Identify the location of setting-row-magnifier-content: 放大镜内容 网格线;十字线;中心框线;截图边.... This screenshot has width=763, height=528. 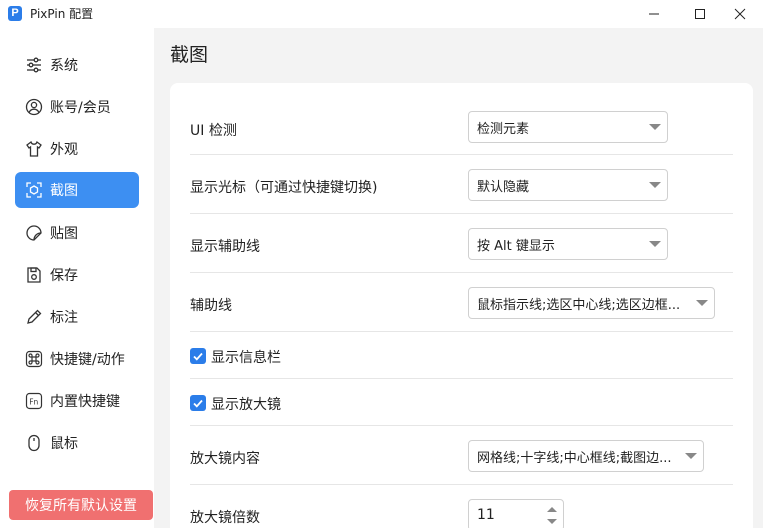
(461, 455).